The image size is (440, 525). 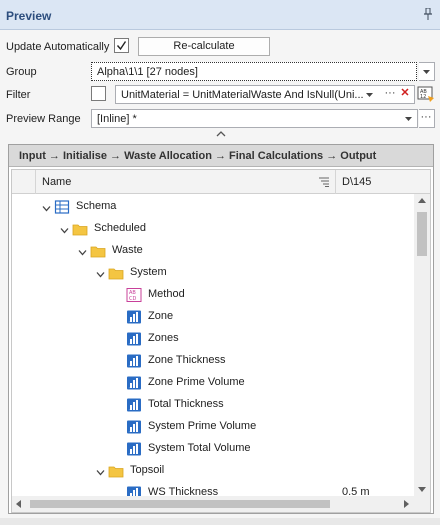 What do you see at coordinates (196, 382) in the screenshot?
I see `tree-row-label: Zone Prime Volume` at bounding box center [196, 382].